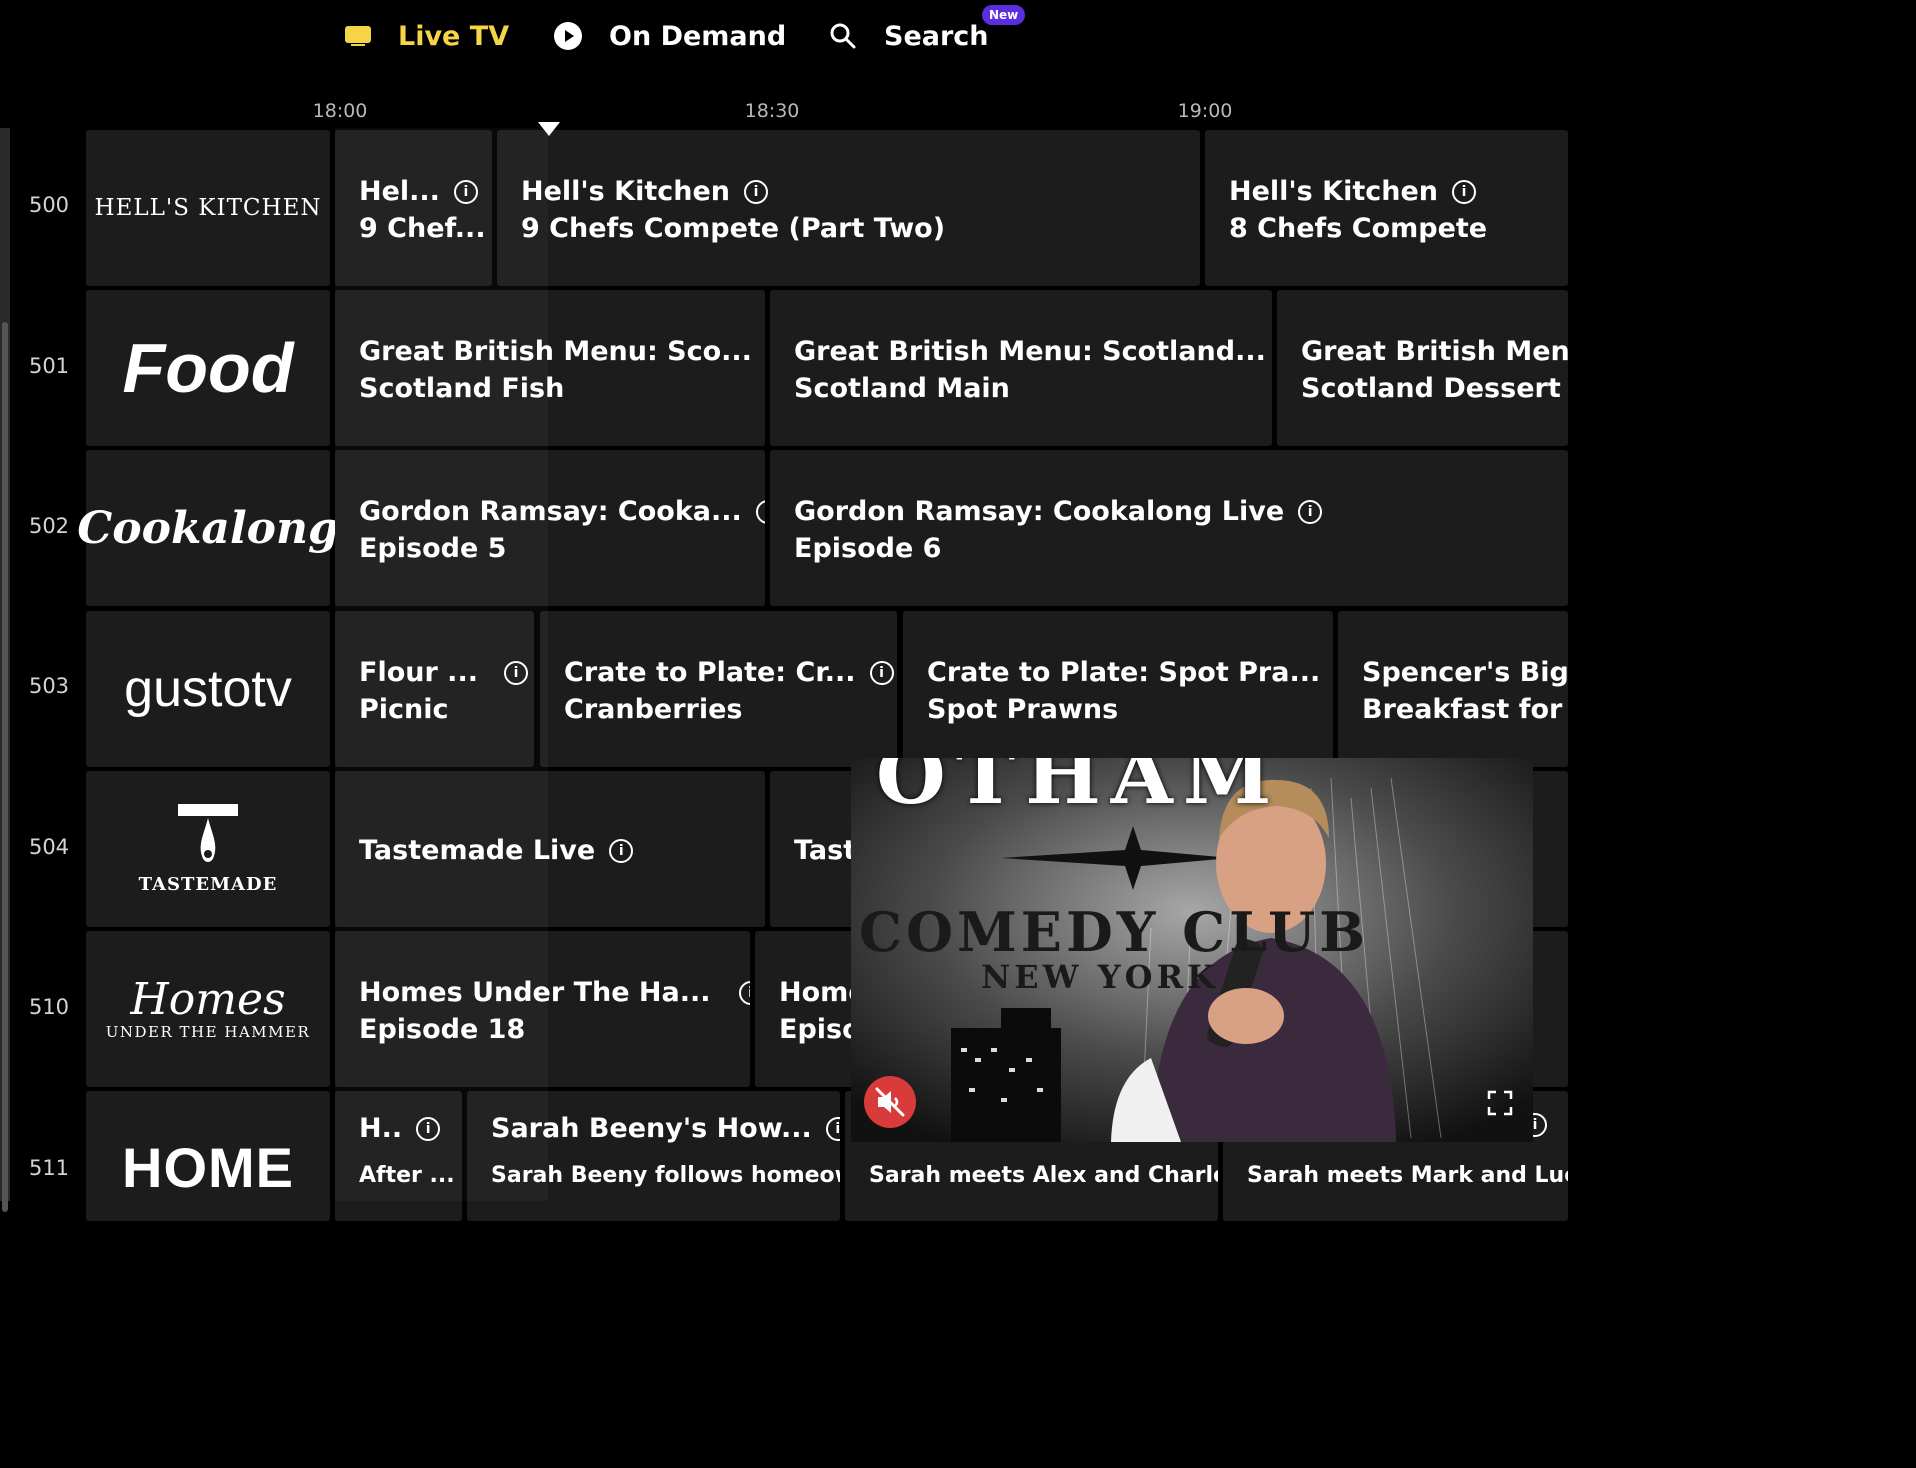 The width and height of the screenshot is (1916, 1468). Describe the element at coordinates (1114, 932) in the screenshot. I see `venue-sign-main: COMEDY CLUB` at that location.